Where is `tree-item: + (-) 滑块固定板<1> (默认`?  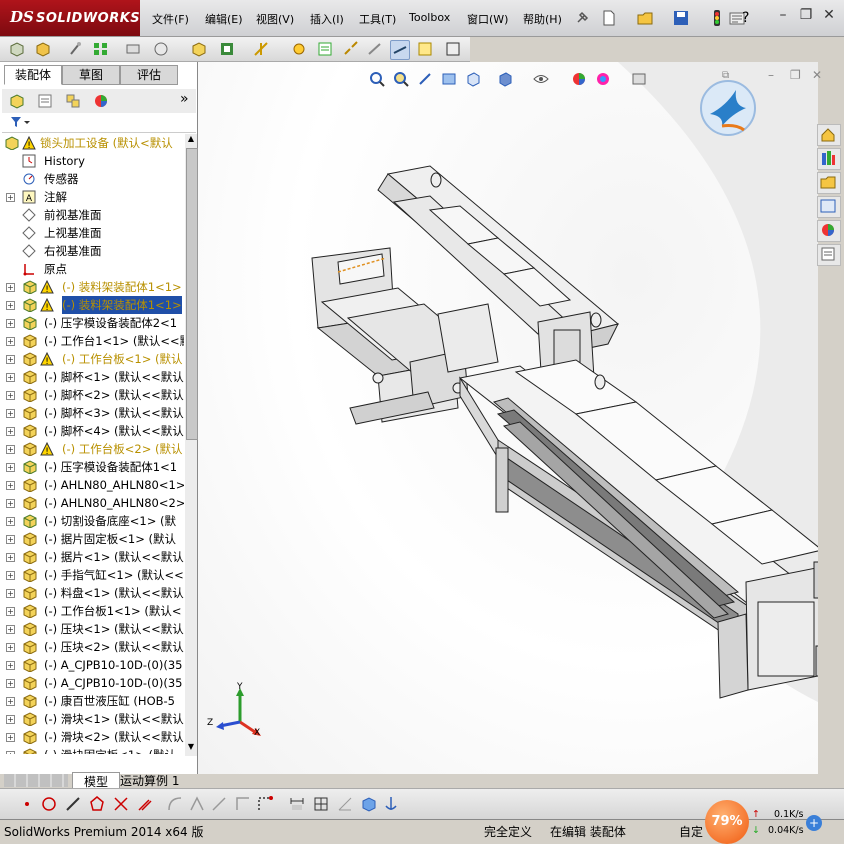 tree-item: + (-) 滑块固定板<1> (默认 is located at coordinates (93, 750).